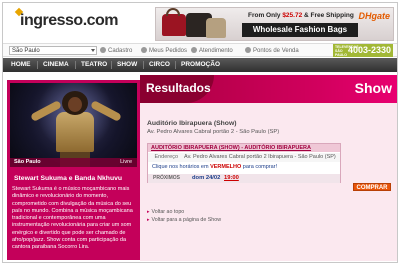 Image resolution: width=400 pixels, height=265 pixels. I want to click on chevron-down-icon, so click(93, 50).